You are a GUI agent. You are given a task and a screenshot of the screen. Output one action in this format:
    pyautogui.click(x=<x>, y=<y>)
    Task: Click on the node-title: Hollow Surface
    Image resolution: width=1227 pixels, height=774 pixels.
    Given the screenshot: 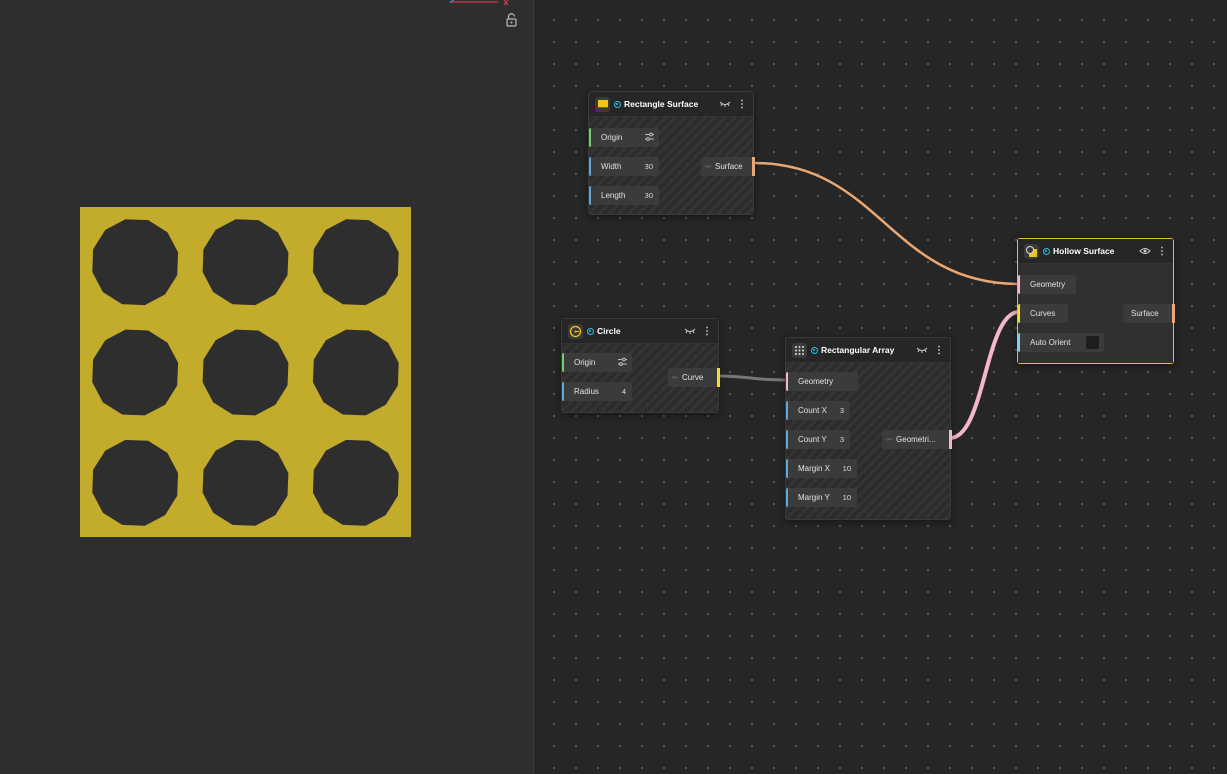 What is the action you would take?
    pyautogui.click(x=1084, y=251)
    